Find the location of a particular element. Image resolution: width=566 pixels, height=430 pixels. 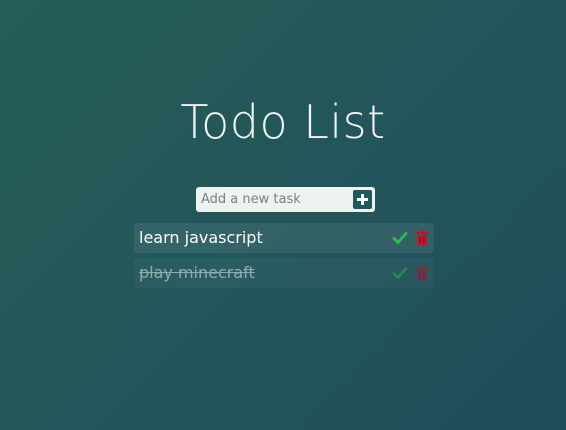

plus-square-icon is located at coordinates (362, 199).